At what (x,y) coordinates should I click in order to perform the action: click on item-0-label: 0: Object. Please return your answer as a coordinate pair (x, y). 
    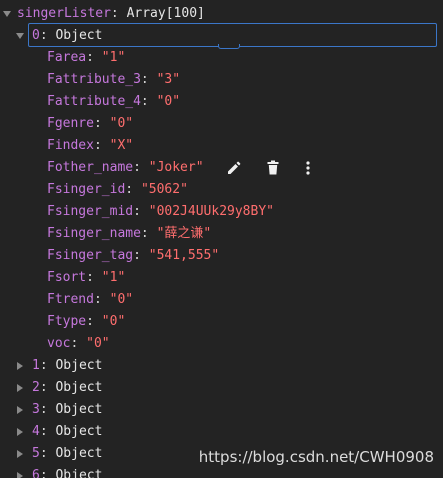
    Looking at the image, I should click on (67, 36).